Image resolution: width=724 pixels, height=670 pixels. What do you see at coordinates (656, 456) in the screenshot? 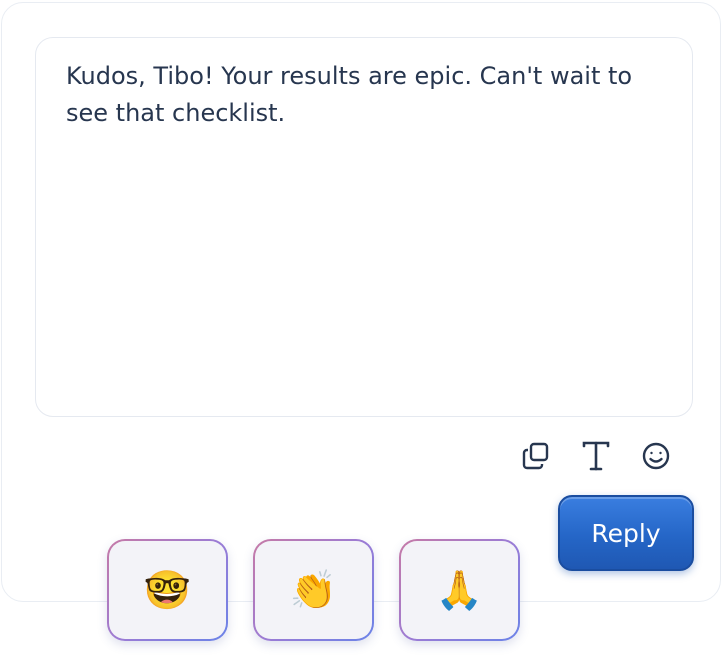
I see `emoji-icon` at bounding box center [656, 456].